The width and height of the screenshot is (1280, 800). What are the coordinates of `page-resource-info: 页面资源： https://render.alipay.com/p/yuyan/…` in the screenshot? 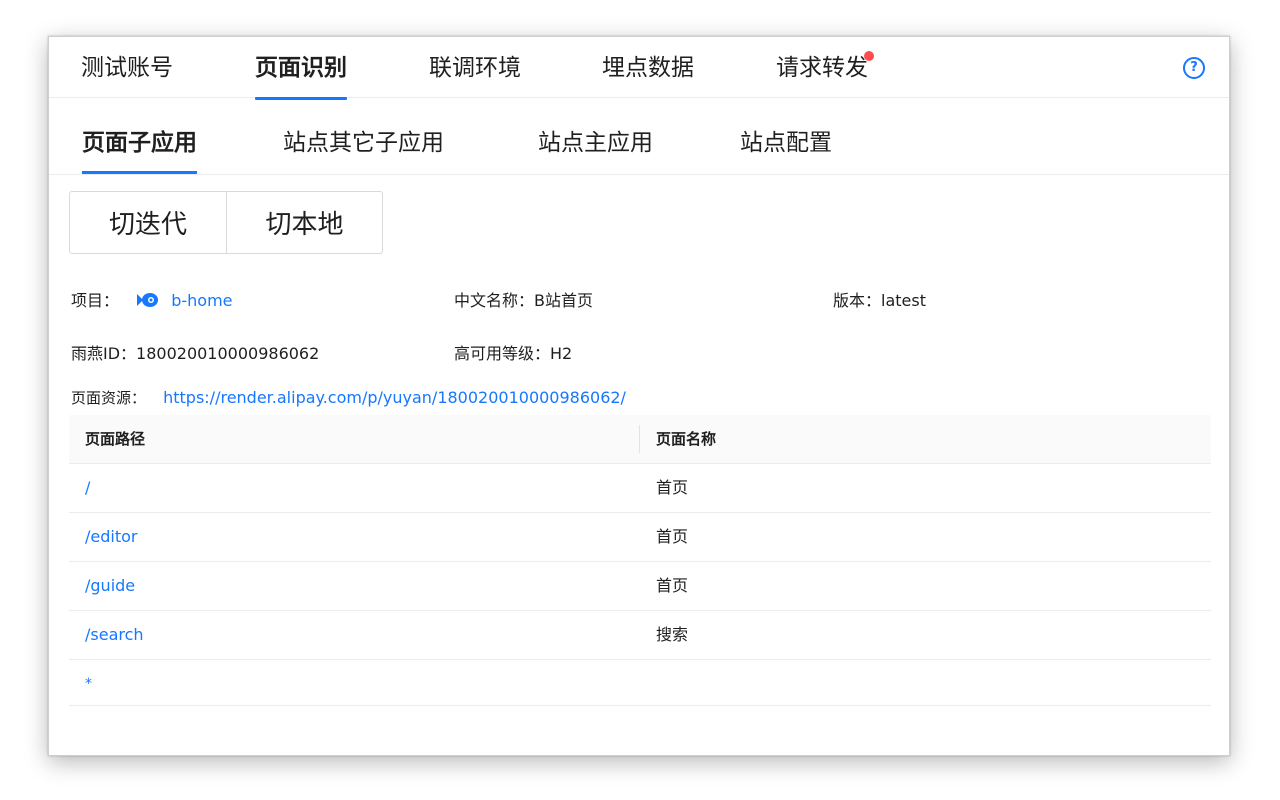 It's located at (348, 398).